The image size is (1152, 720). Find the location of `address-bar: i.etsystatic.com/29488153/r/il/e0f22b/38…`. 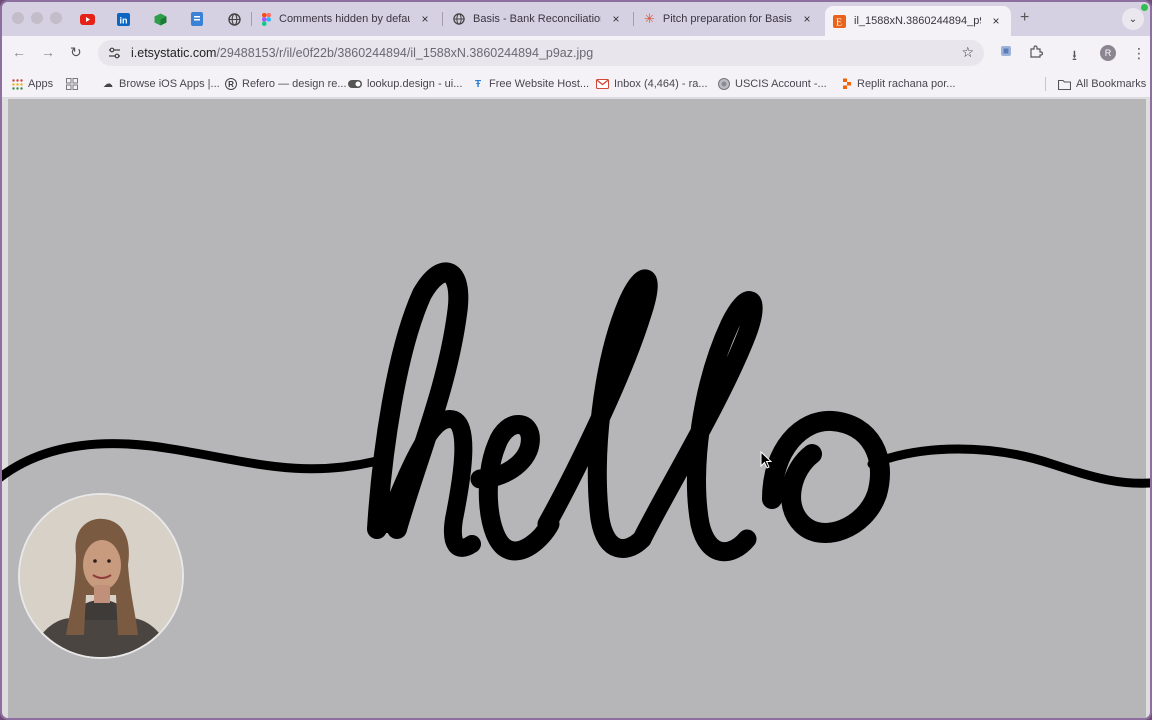

address-bar: i.etsystatic.com/29488153/r/il/e0f22b/38… is located at coordinates (541, 53).